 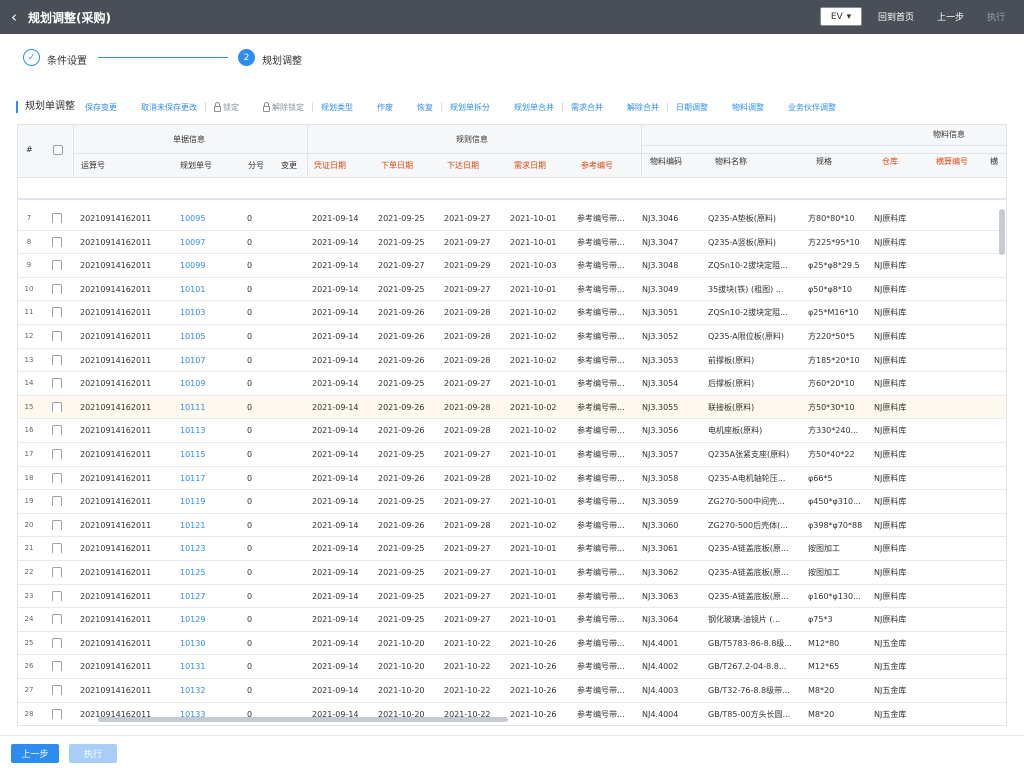 I want to click on date-adjust-button: 日期调整, so click(x=692, y=107).